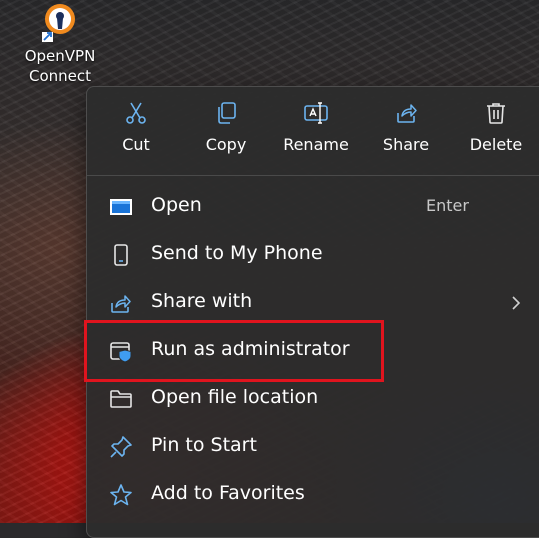 This screenshot has height=538, width=539. What do you see at coordinates (235, 397) in the screenshot?
I see `menu-item-label: Open file location` at bounding box center [235, 397].